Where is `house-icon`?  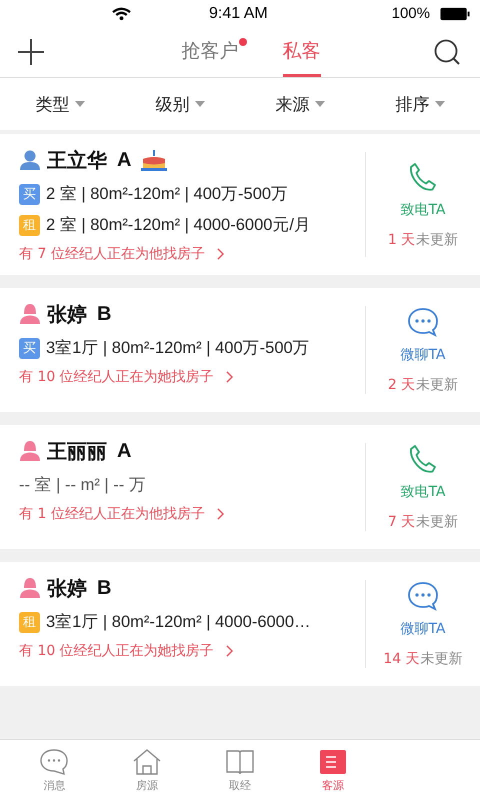
house-icon is located at coordinates (147, 762).